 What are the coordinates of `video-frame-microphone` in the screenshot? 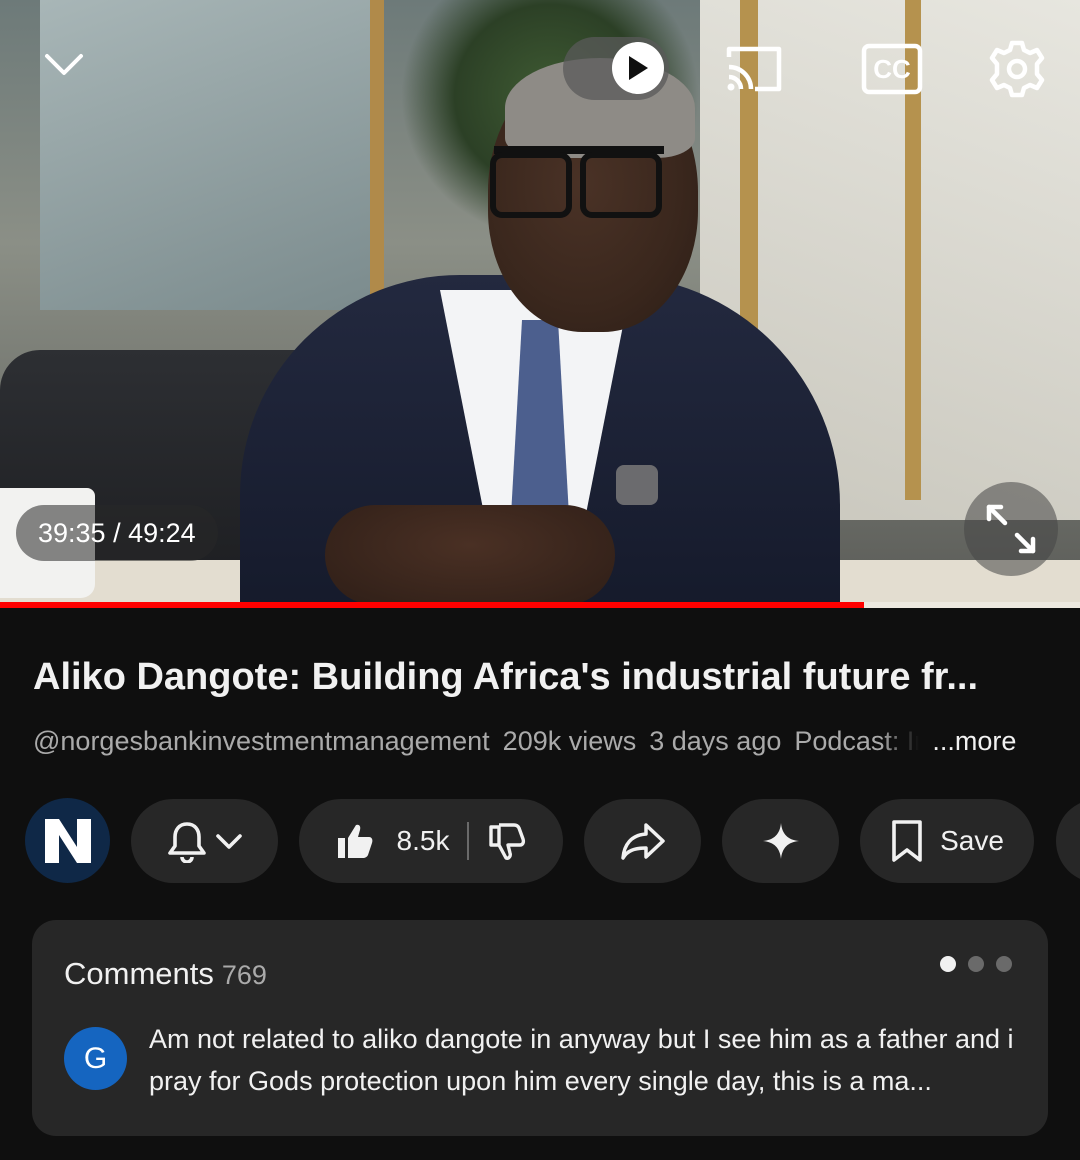 It's located at (637, 485).